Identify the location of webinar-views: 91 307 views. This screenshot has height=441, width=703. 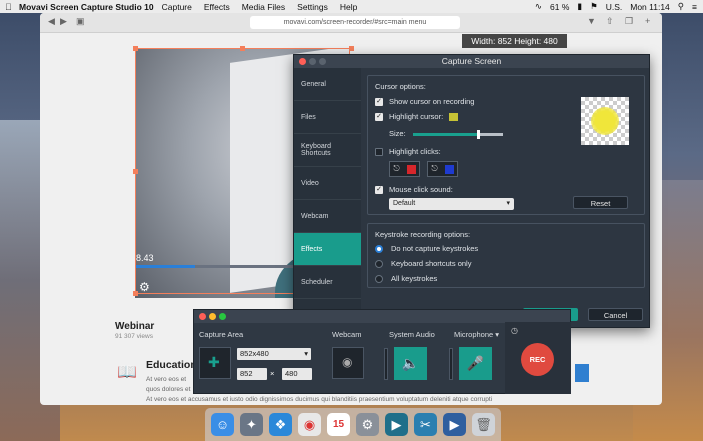
(134, 336).